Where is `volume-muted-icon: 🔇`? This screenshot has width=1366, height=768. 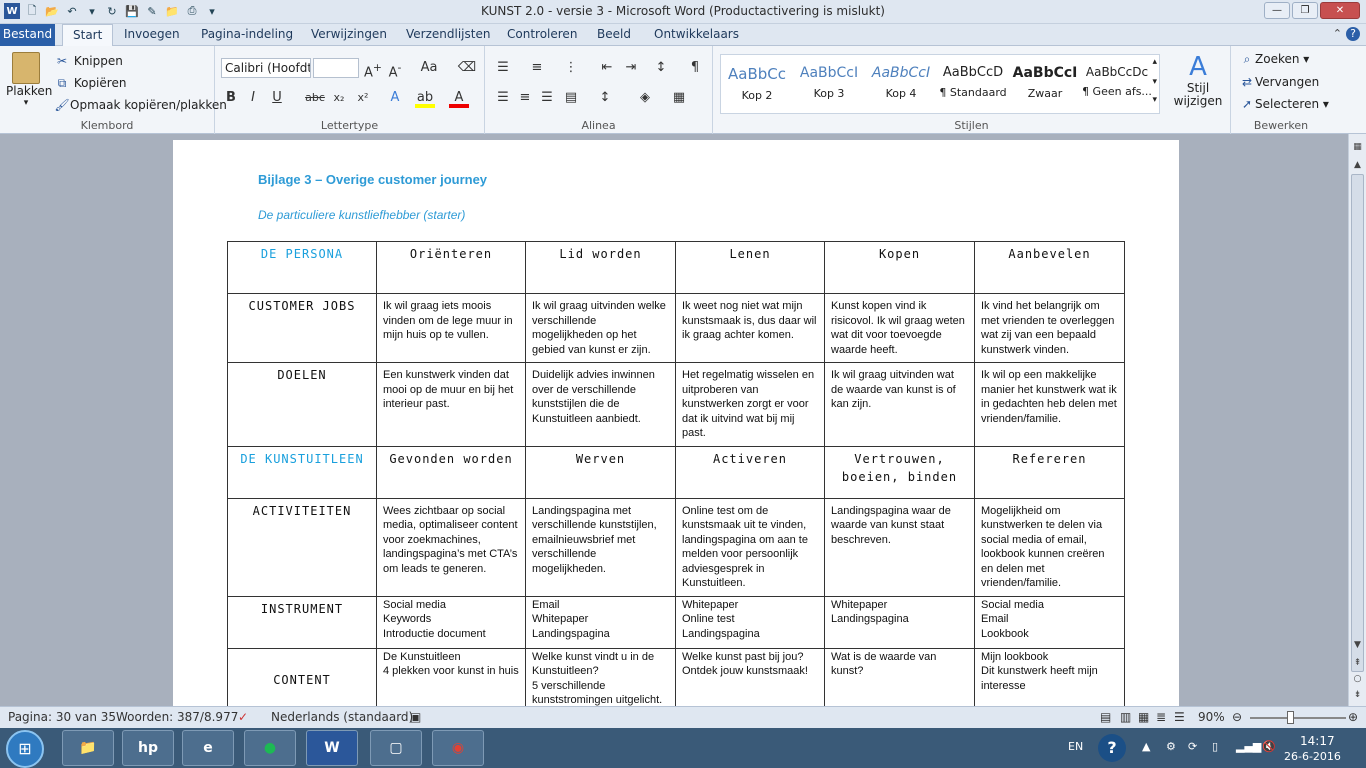
volume-muted-icon: 🔇 is located at coordinates (1269, 746).